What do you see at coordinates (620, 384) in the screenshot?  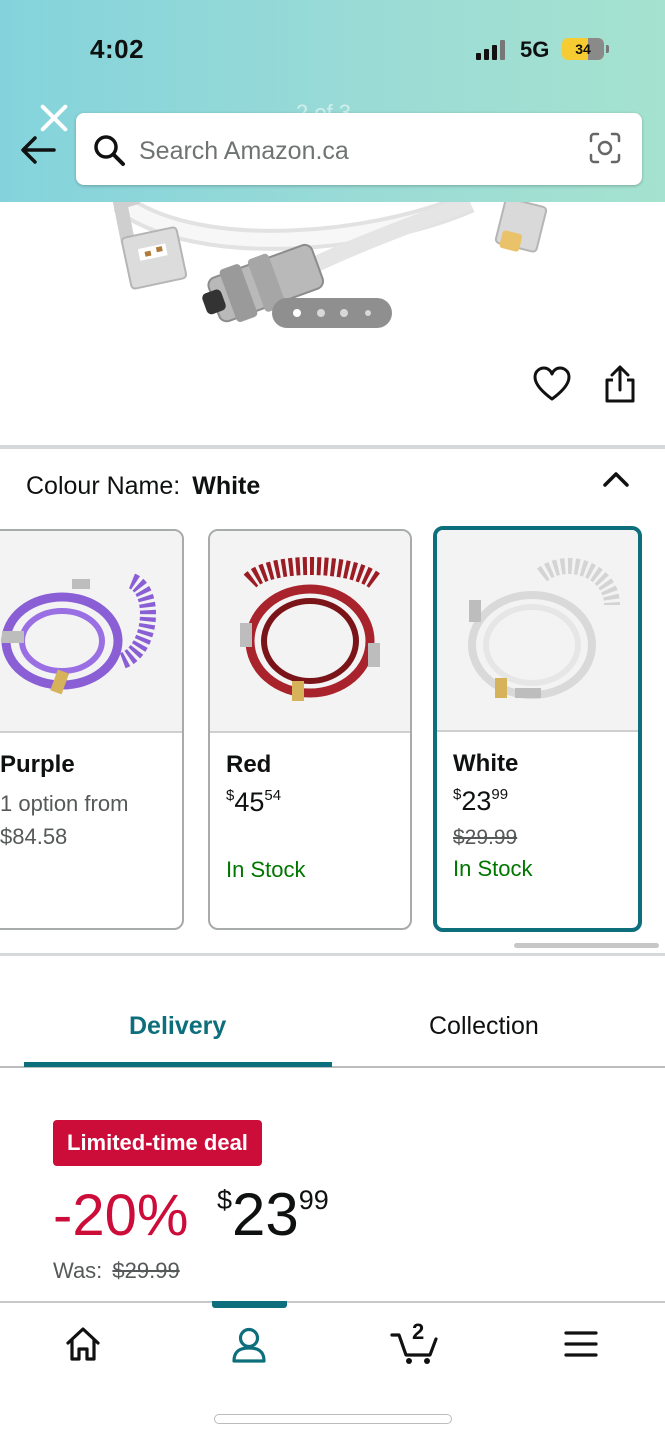 I see `share-icon` at bounding box center [620, 384].